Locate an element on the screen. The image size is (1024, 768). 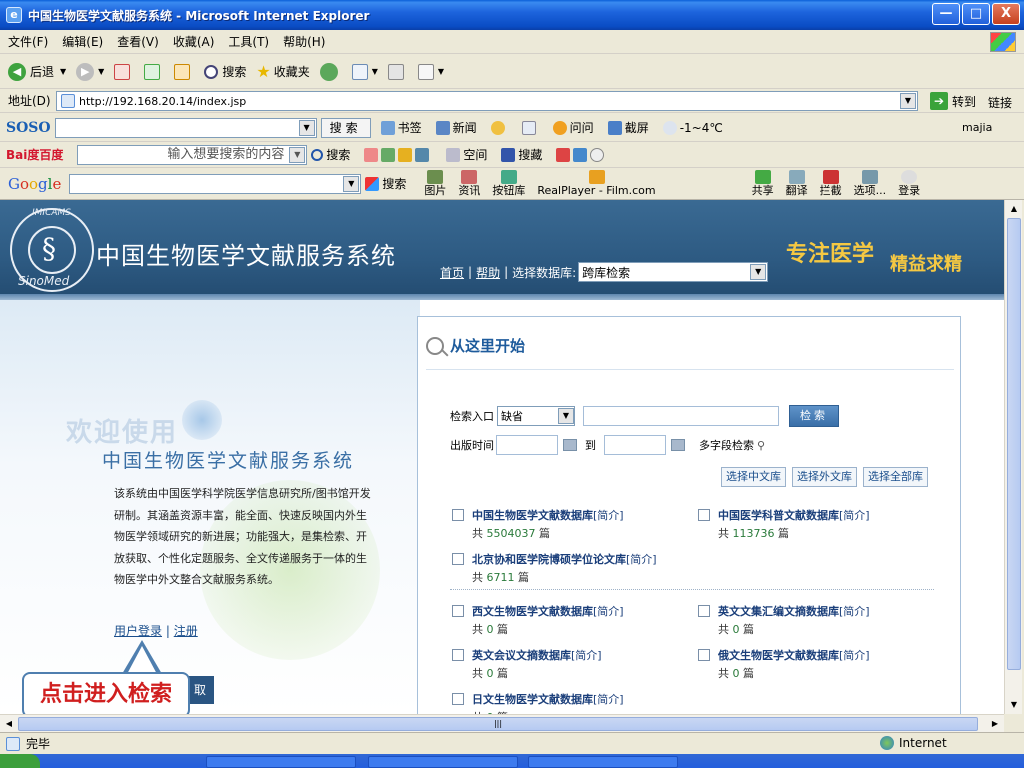
back-button: ◀ 后退 ▼ is located at coordinates (37, 71).